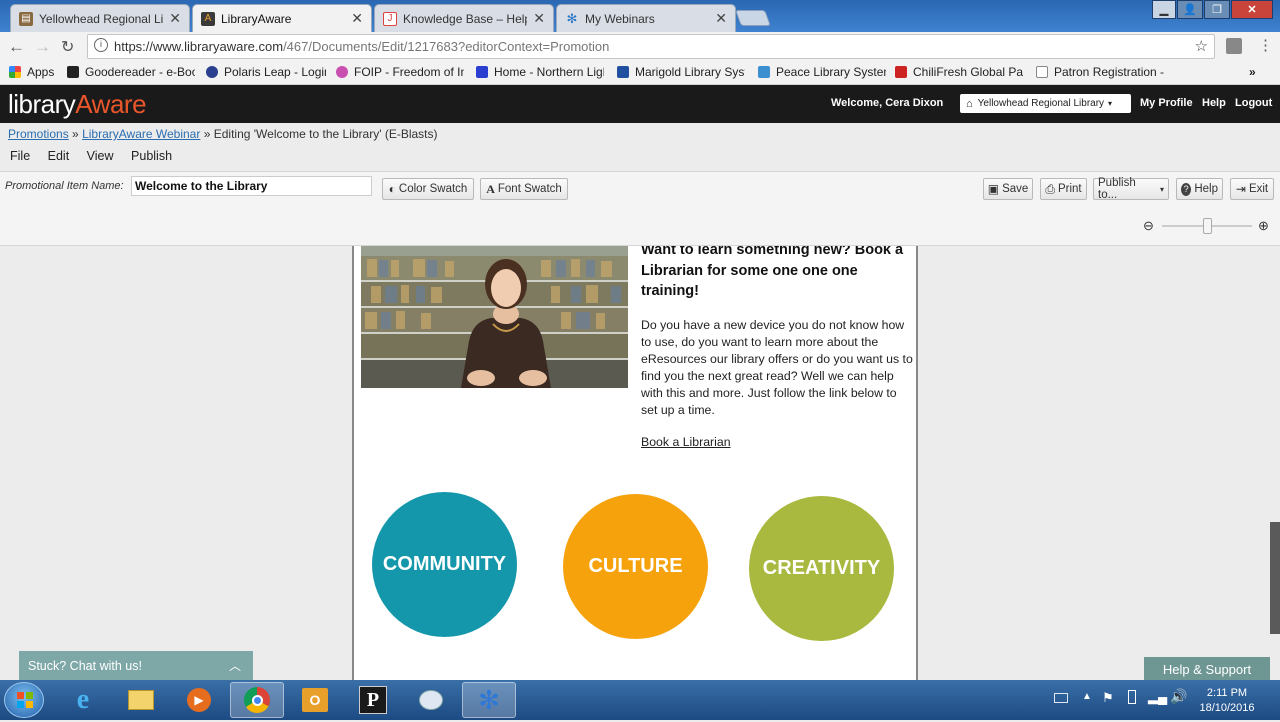 The height and width of the screenshot is (722, 1280). Describe the element at coordinates (141, 134) in the screenshot. I see `breadcrumb-webinar: LibraryAware Webinar` at that location.